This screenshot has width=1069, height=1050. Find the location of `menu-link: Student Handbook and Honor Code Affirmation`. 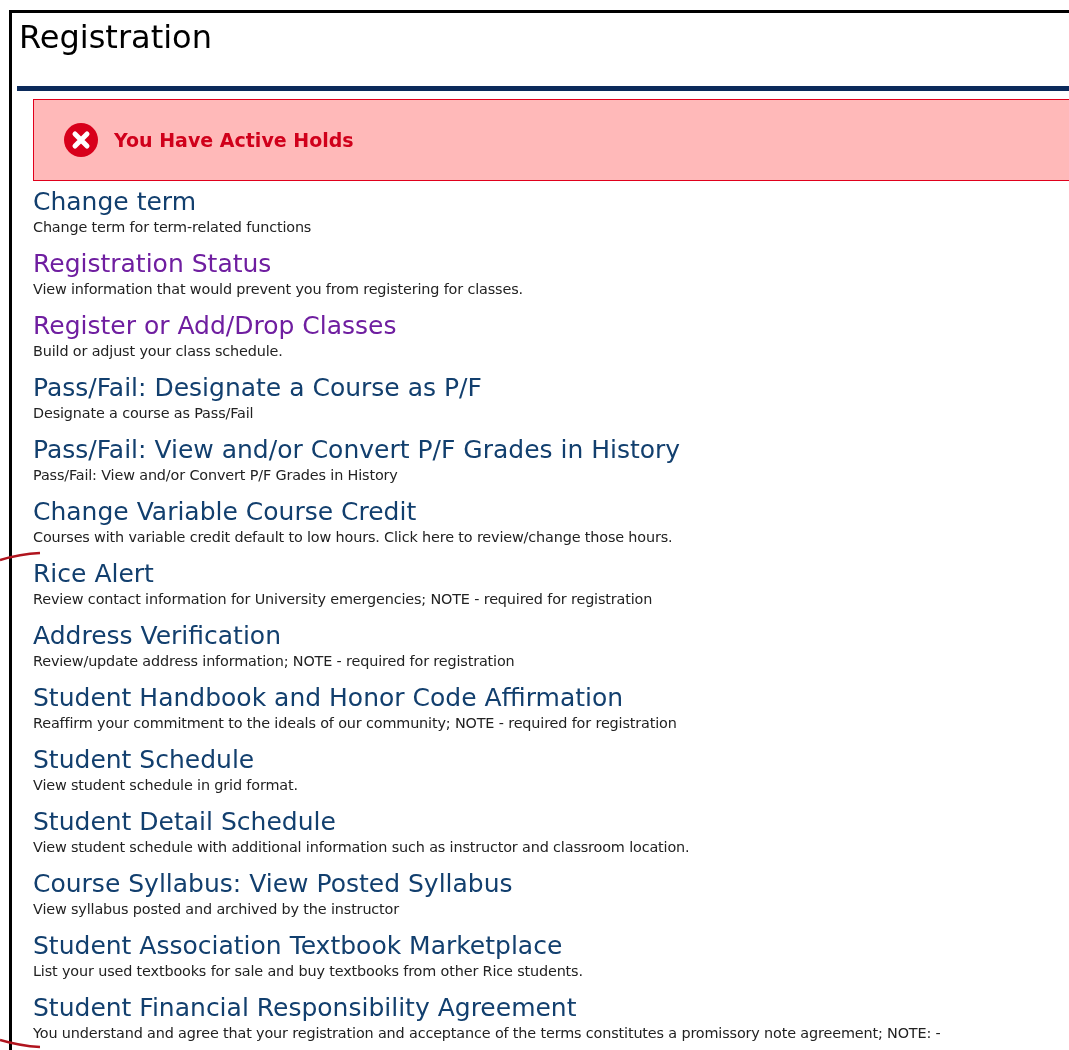

menu-link: Student Handbook and Honor Code Affirmation is located at coordinates (328, 697).